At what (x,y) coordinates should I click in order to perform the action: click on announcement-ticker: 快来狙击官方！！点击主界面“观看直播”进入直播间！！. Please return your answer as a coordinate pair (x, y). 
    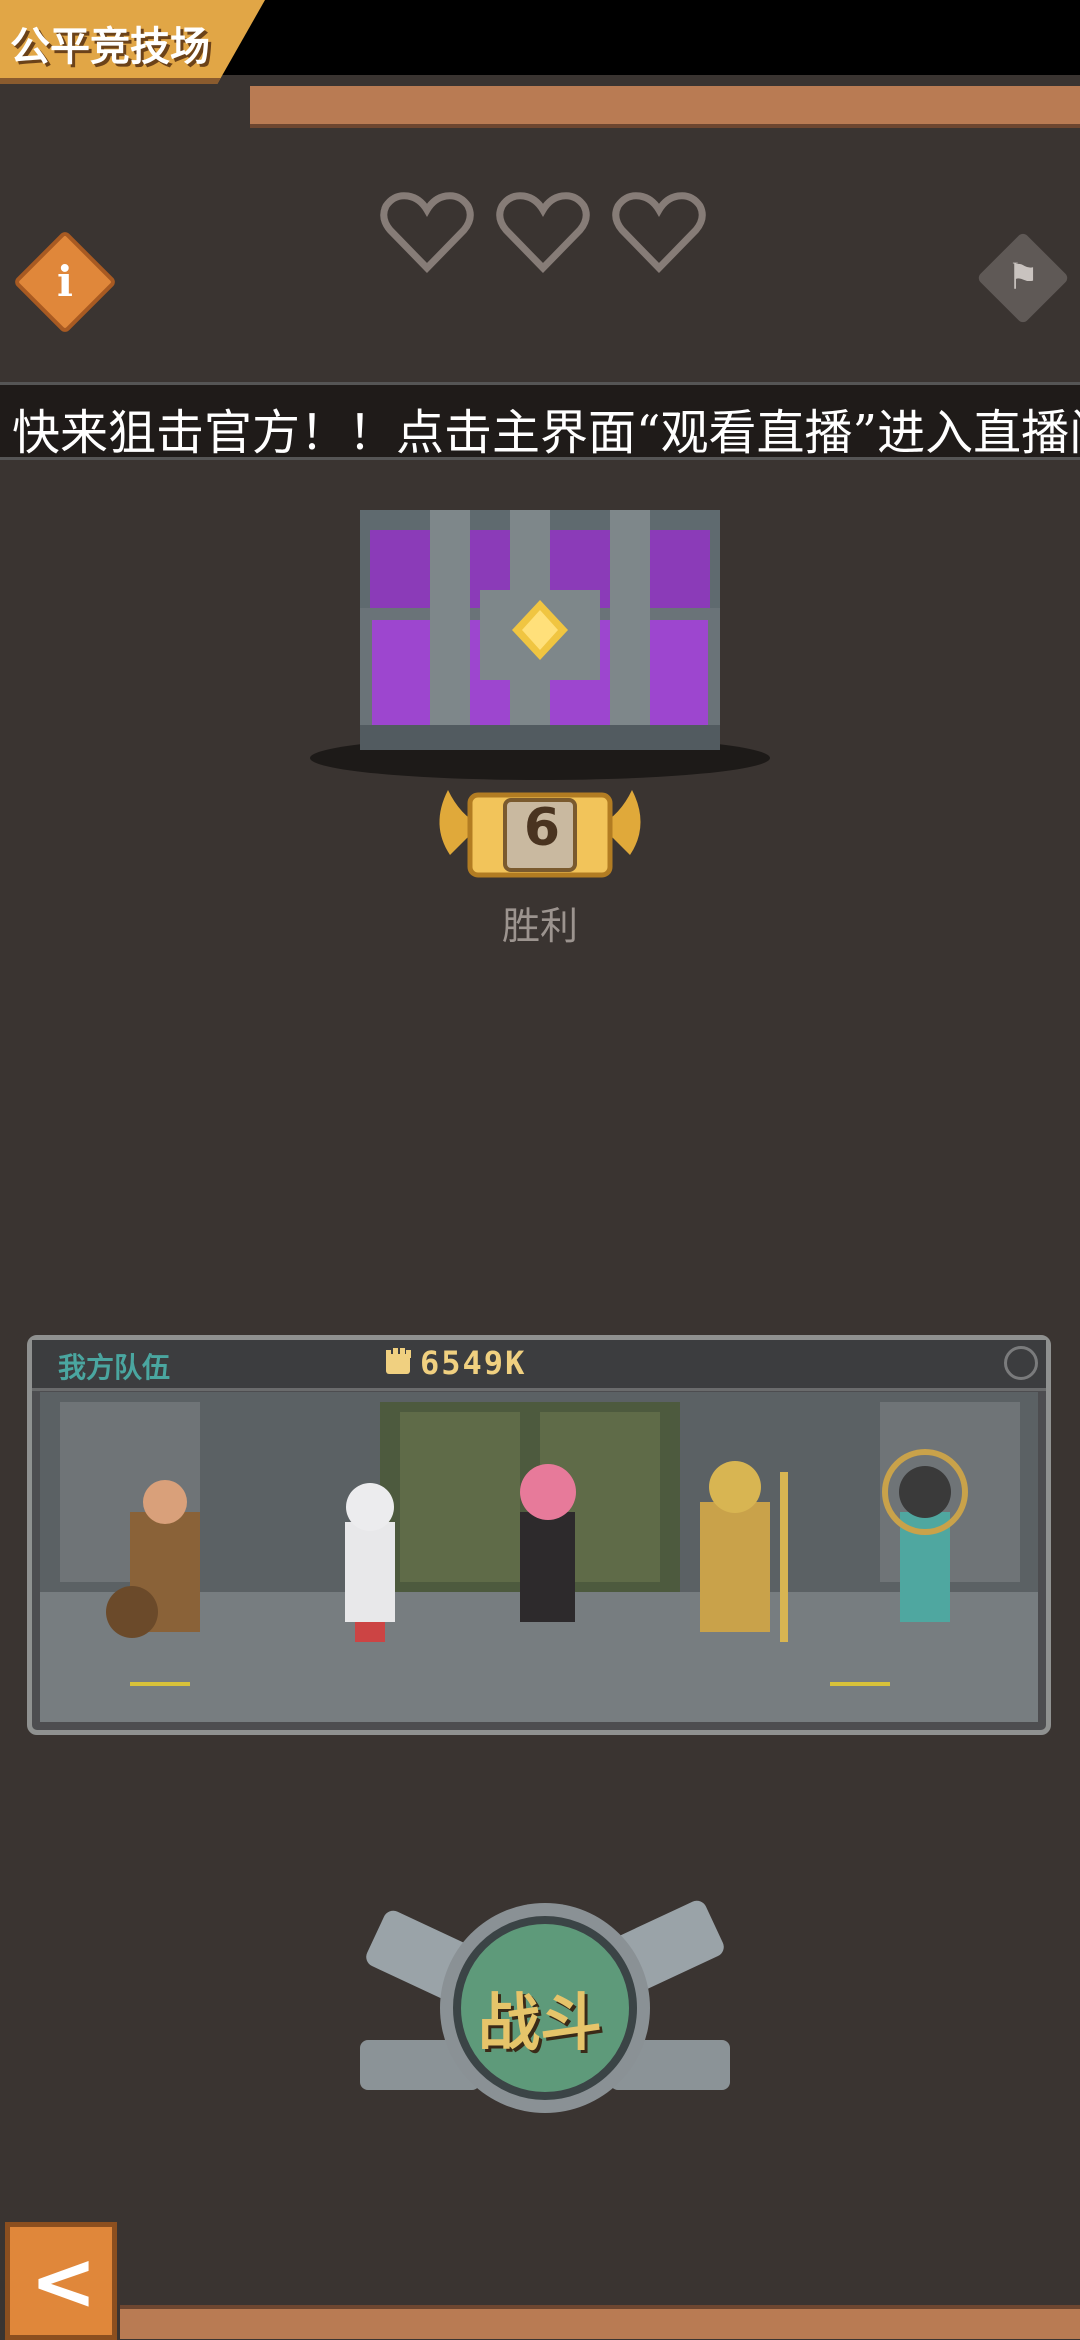
    Looking at the image, I should click on (540, 421).